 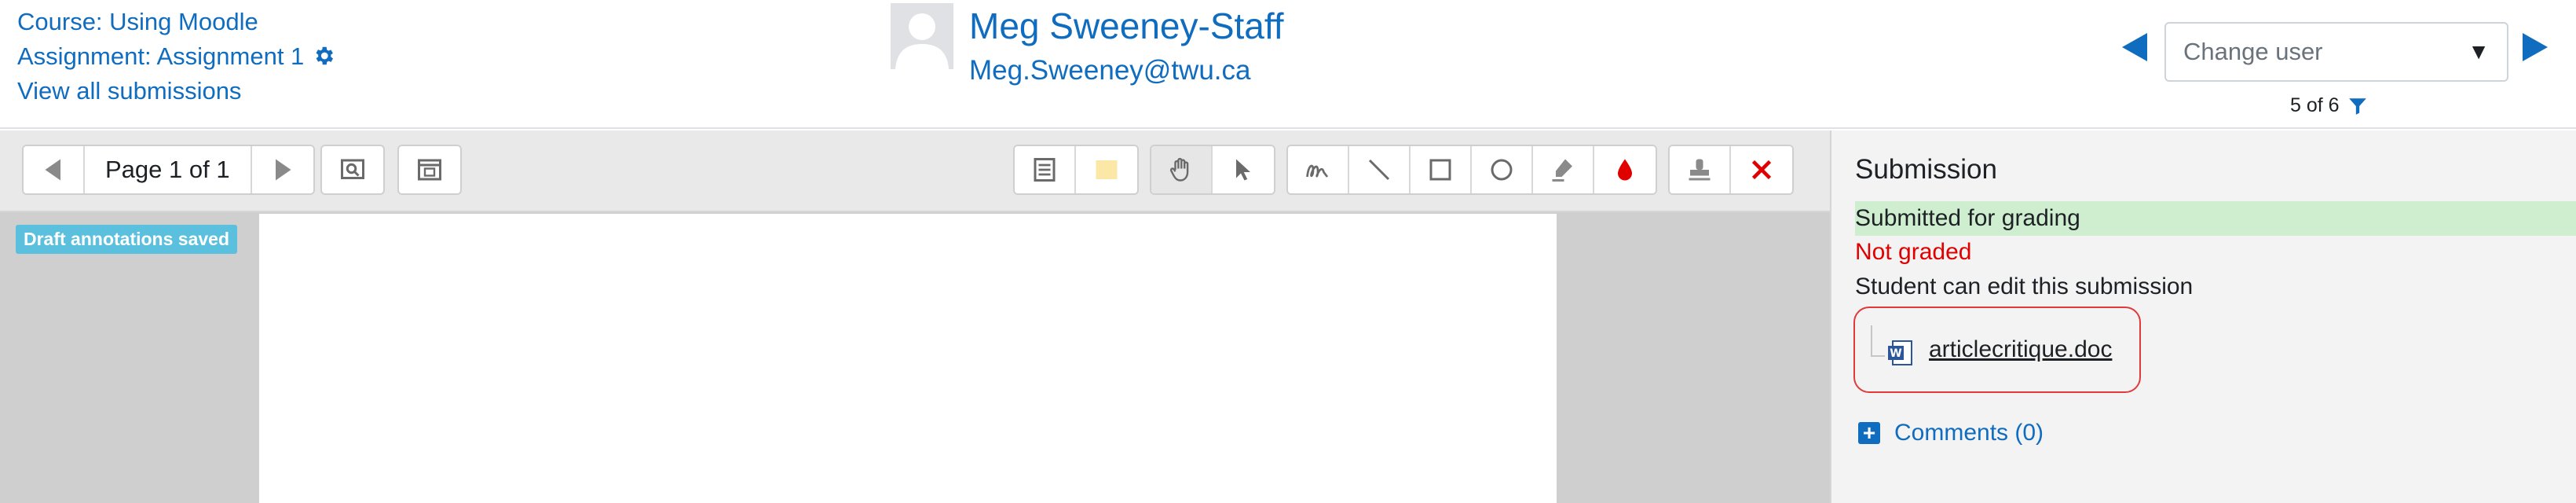 I want to click on comment-color-button, so click(x=1107, y=169).